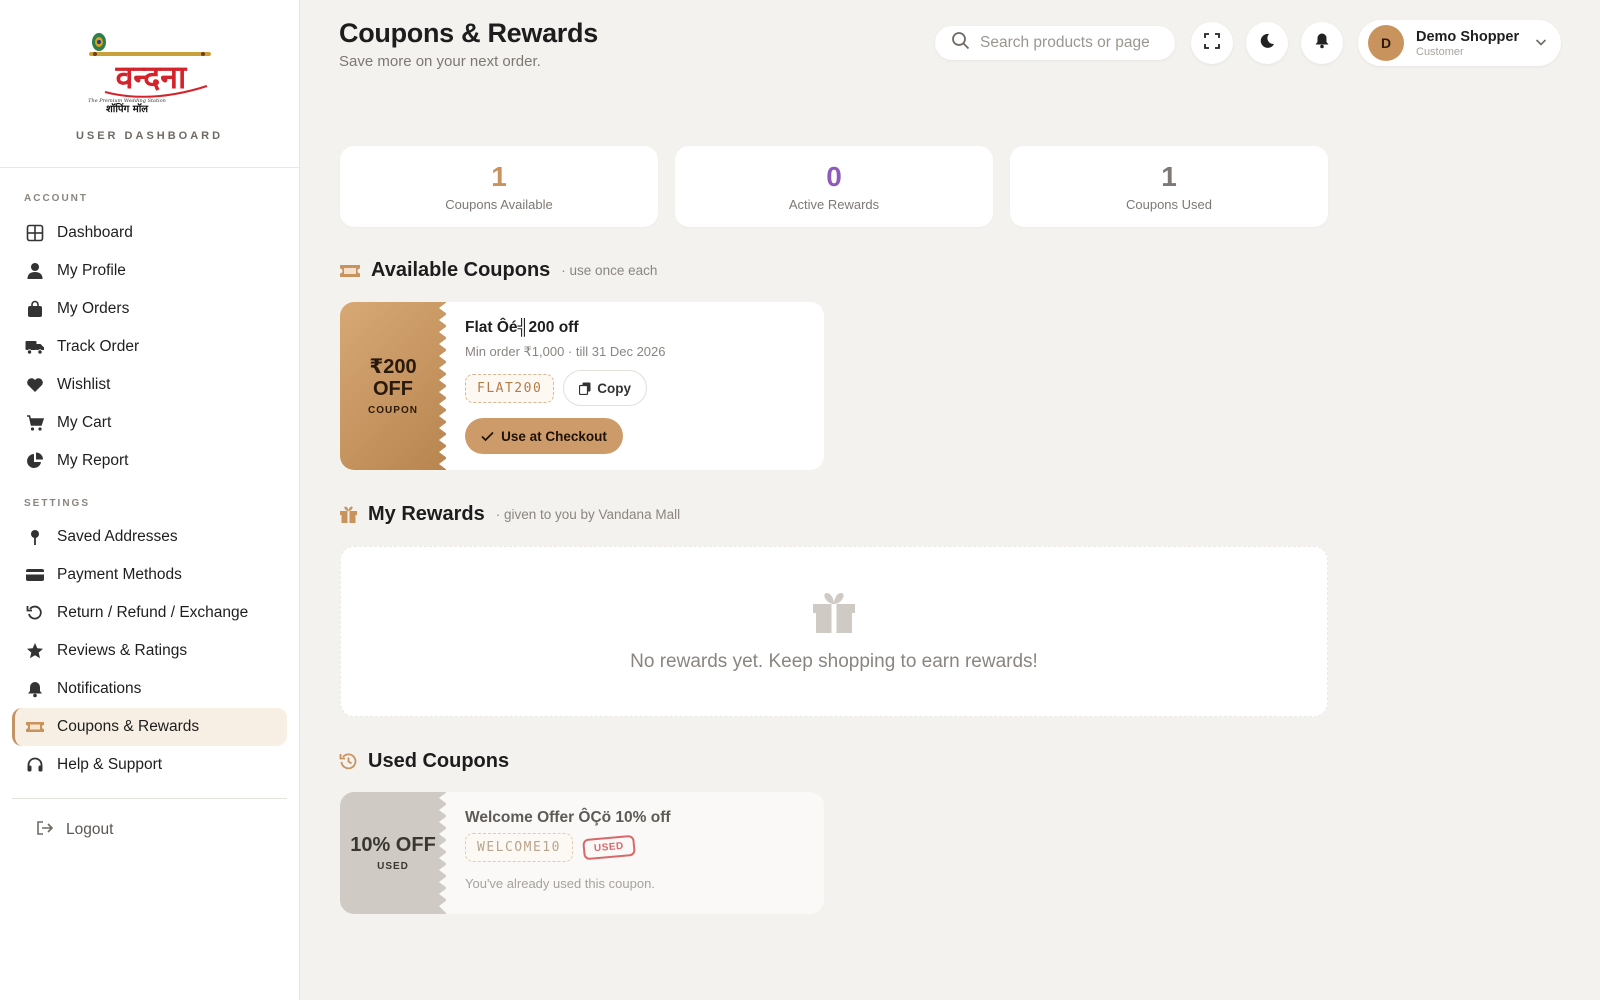 The height and width of the screenshot is (1000, 1600). I want to click on notifications-button, so click(1322, 43).